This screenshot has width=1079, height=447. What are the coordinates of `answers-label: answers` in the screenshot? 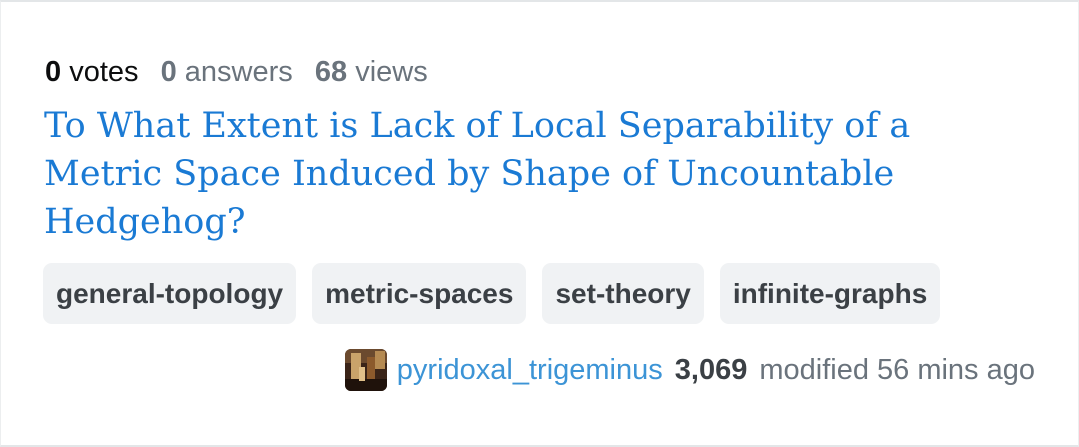 It's located at (238, 72).